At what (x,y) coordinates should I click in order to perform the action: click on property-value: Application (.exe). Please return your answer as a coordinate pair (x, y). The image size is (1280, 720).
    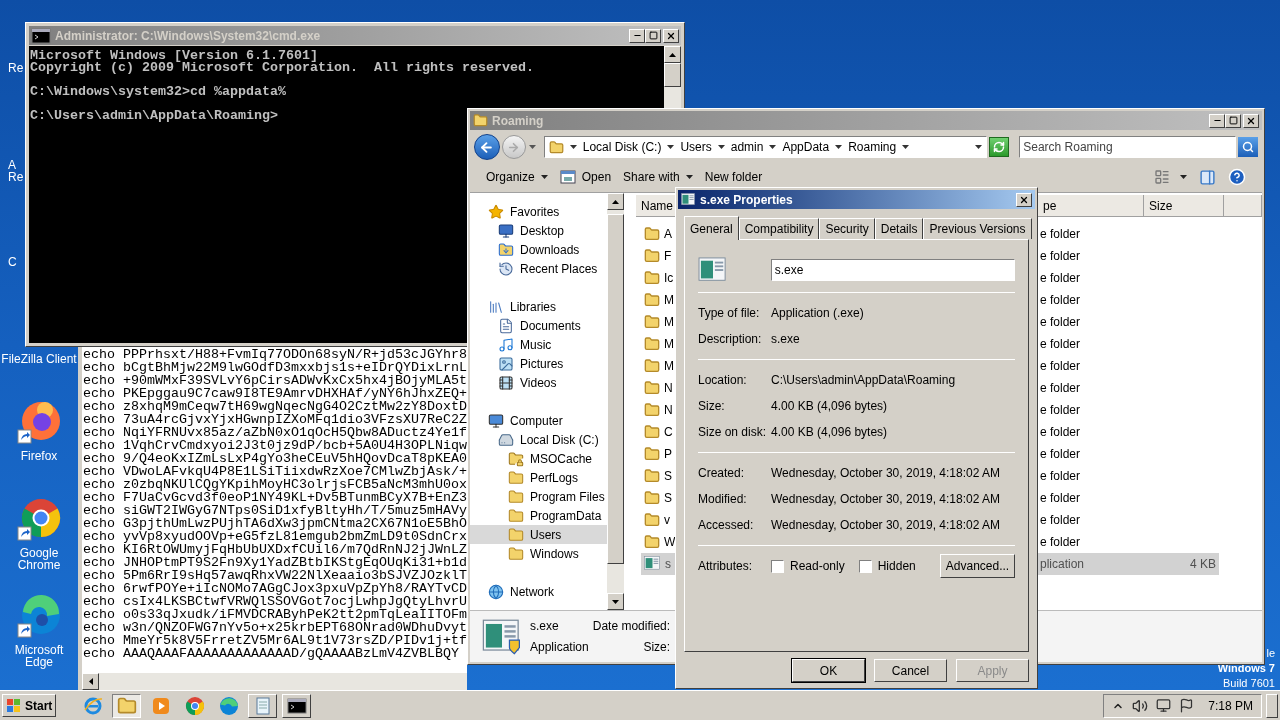
    Looking at the image, I should click on (817, 313).